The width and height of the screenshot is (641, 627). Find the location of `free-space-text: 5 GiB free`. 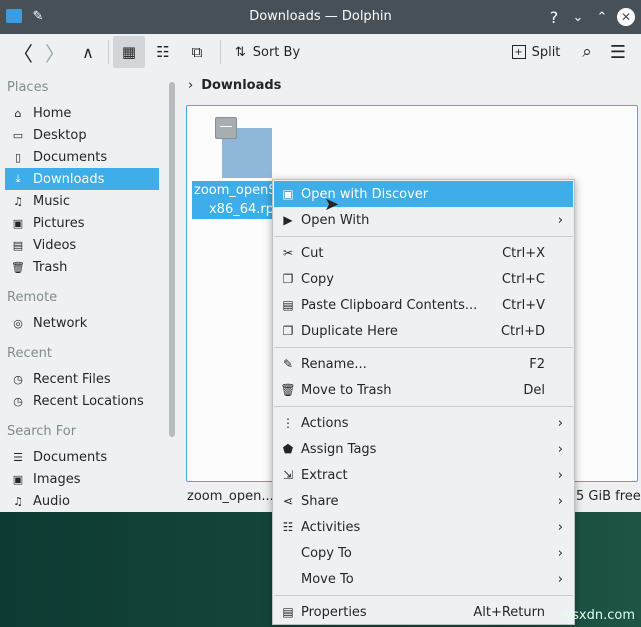

free-space-text: 5 GiB free is located at coordinates (608, 496).